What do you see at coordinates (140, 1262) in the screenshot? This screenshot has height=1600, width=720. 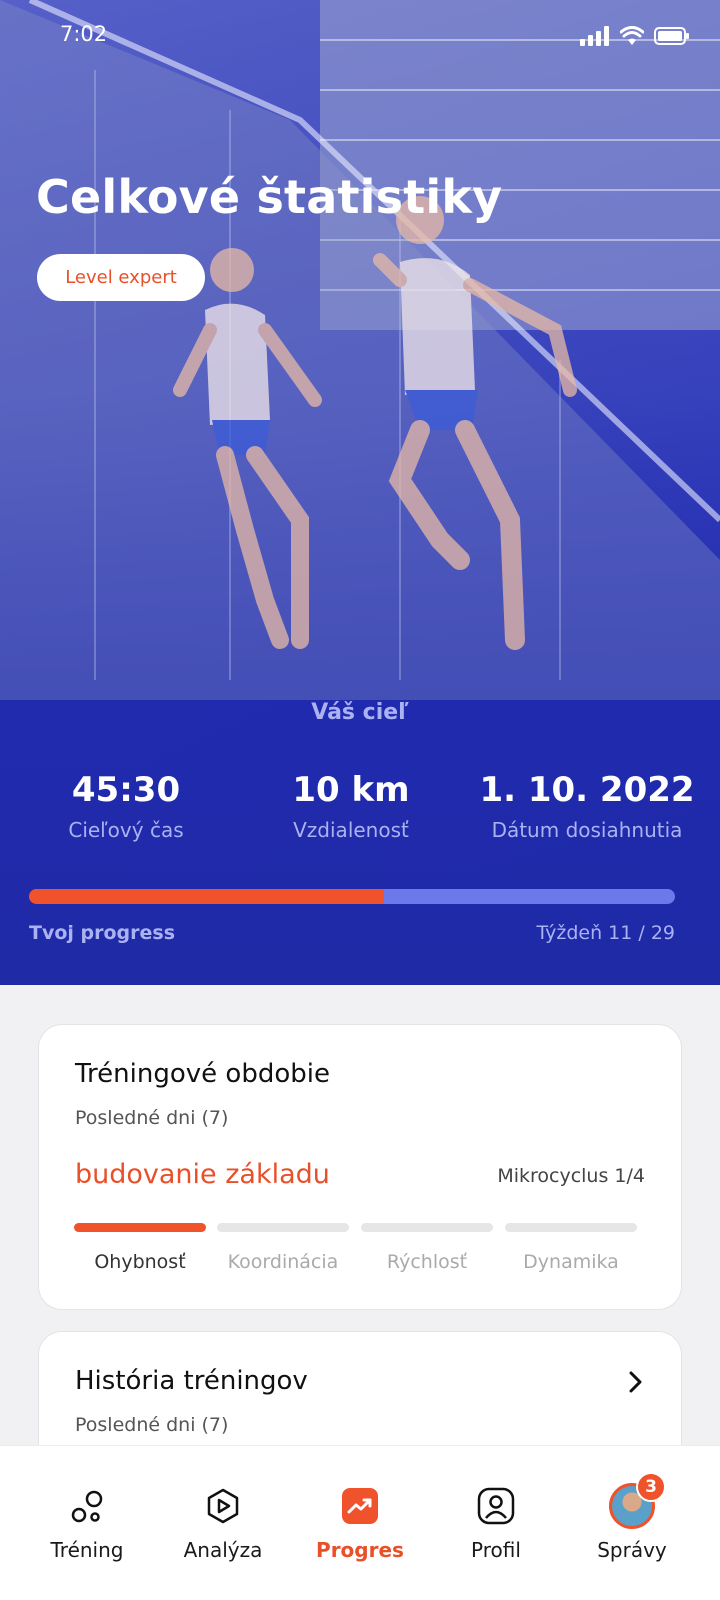 I see `segment-label: Ohybnosť` at bounding box center [140, 1262].